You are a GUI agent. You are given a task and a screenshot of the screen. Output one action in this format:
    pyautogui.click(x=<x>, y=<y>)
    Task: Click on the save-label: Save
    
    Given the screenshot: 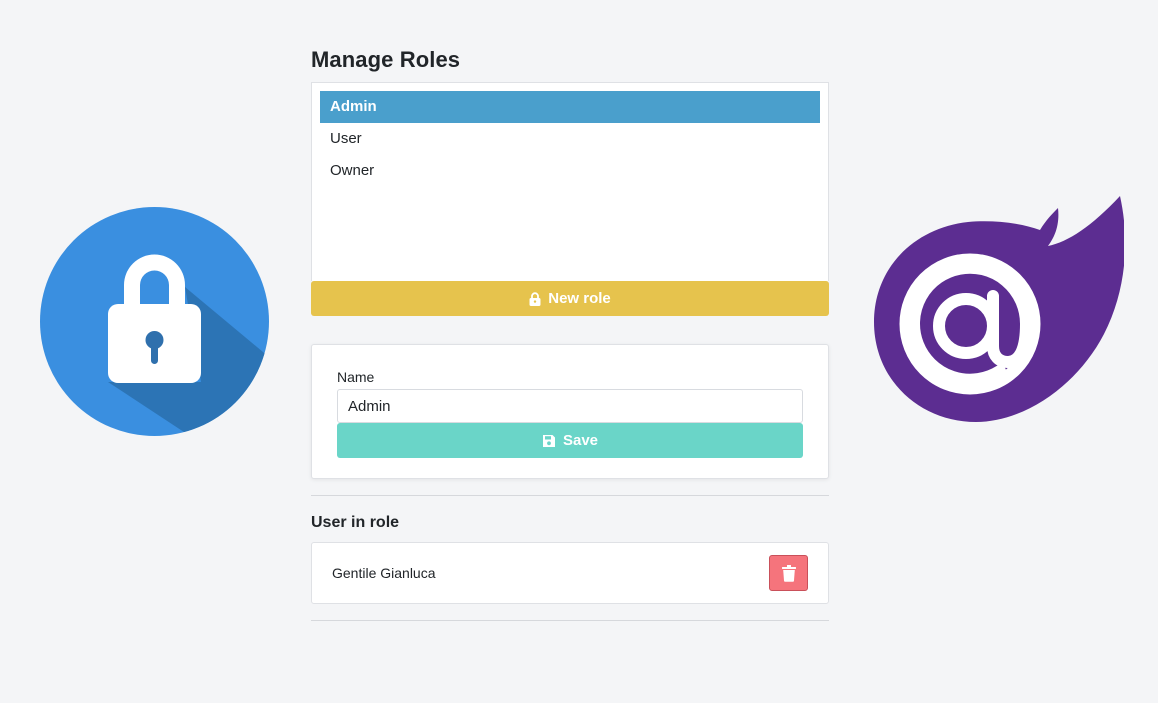 What is the action you would take?
    pyautogui.click(x=580, y=440)
    